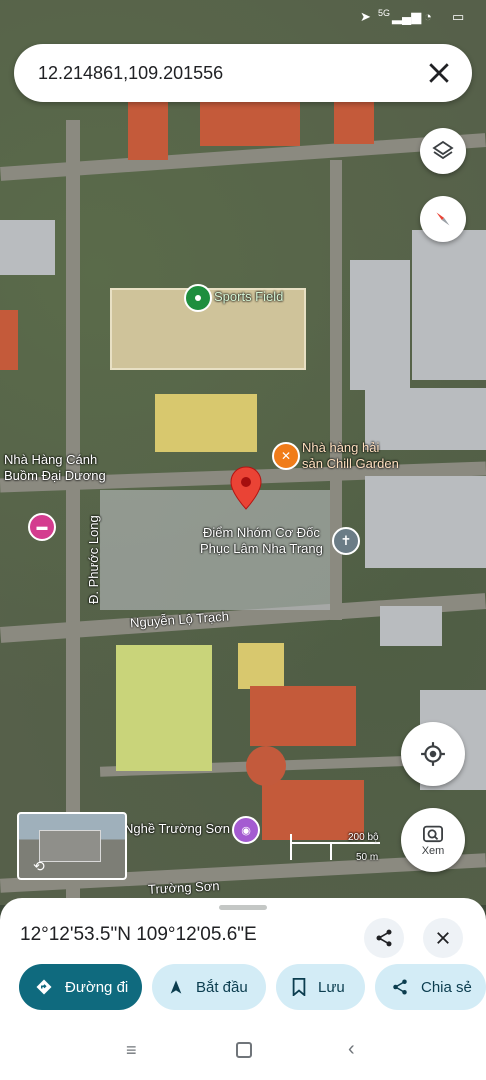 Image resolution: width=486 pixels, height=1080 pixels. I want to click on system-nav-bar: ≡ ‹, so click(243, 1055).